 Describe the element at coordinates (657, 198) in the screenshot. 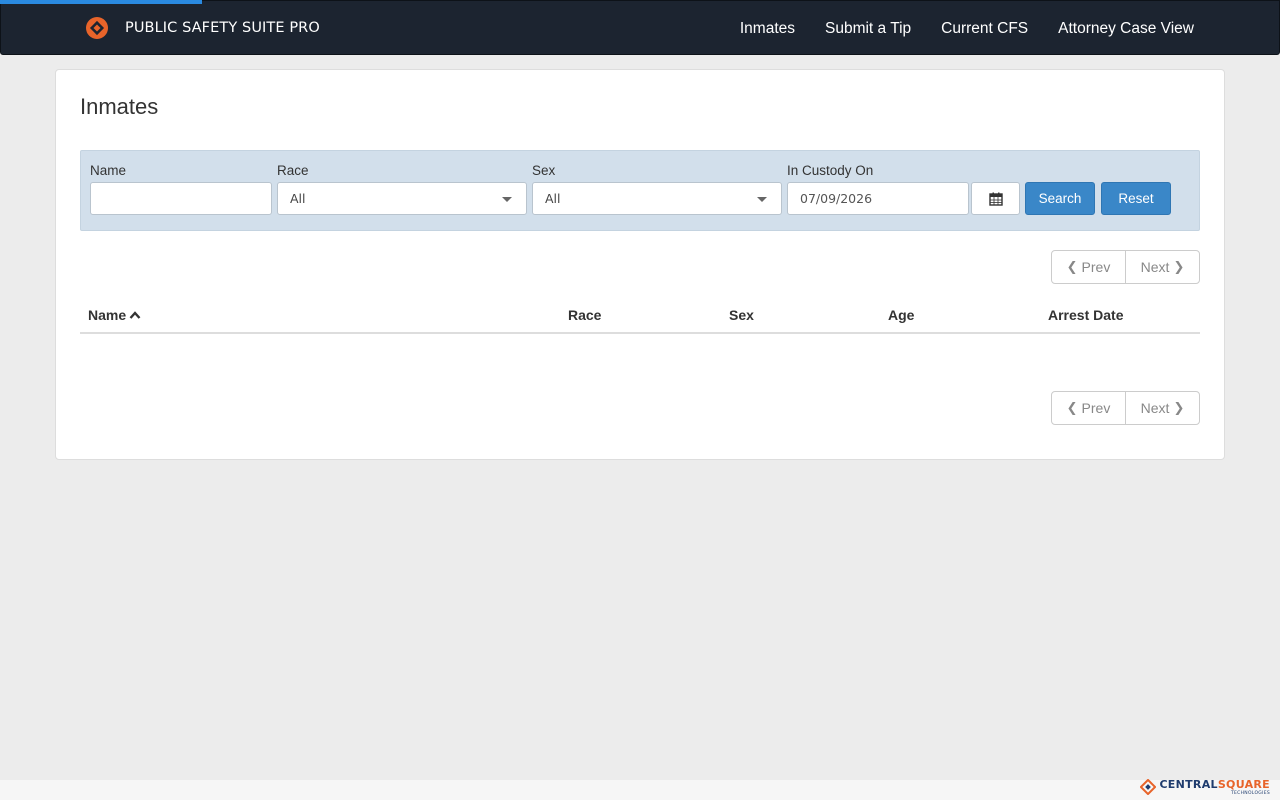

I see `sex-filter-select: All` at that location.